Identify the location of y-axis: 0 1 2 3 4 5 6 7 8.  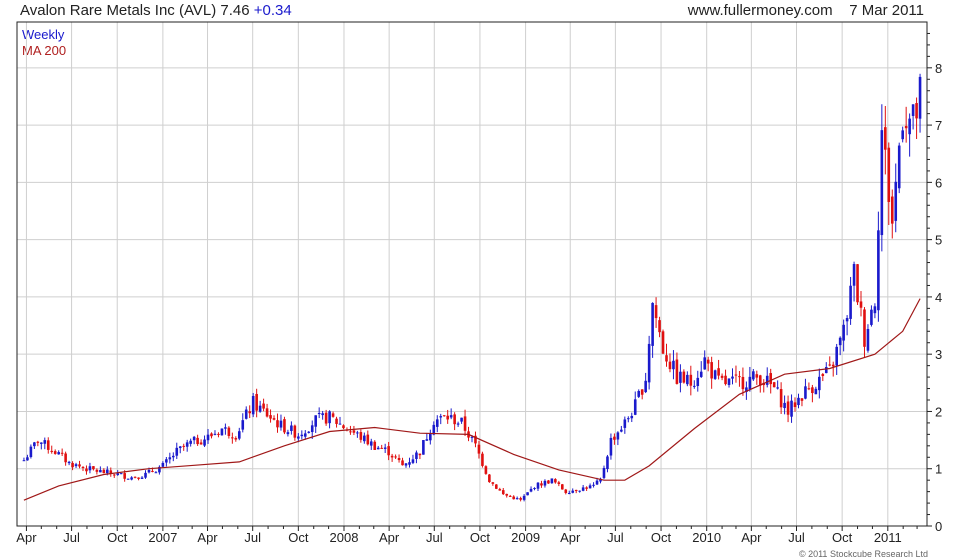
(934, 283).